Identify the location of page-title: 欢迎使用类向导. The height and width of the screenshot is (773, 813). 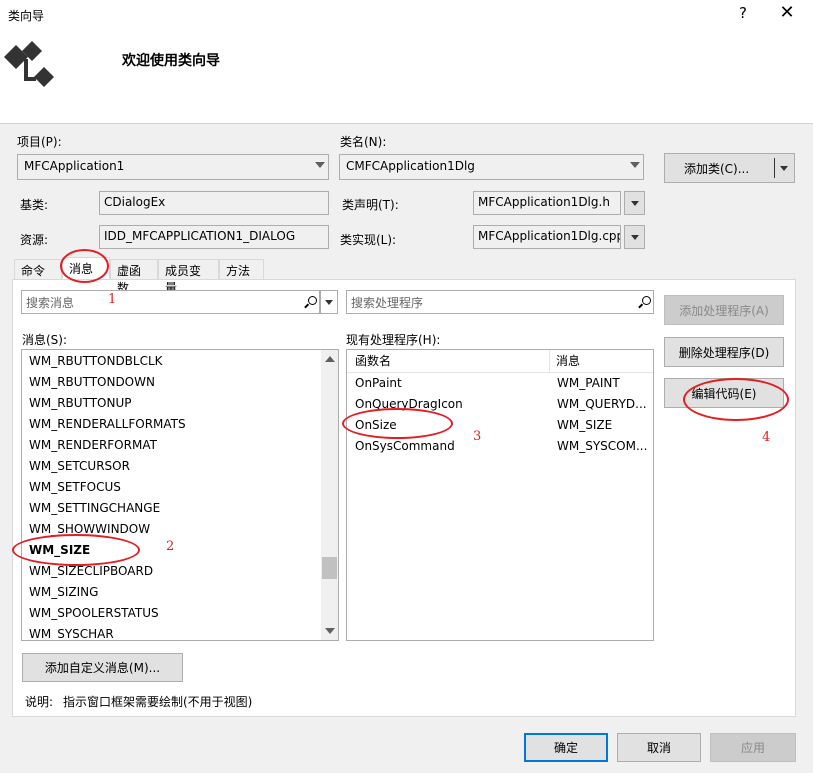
(171, 61).